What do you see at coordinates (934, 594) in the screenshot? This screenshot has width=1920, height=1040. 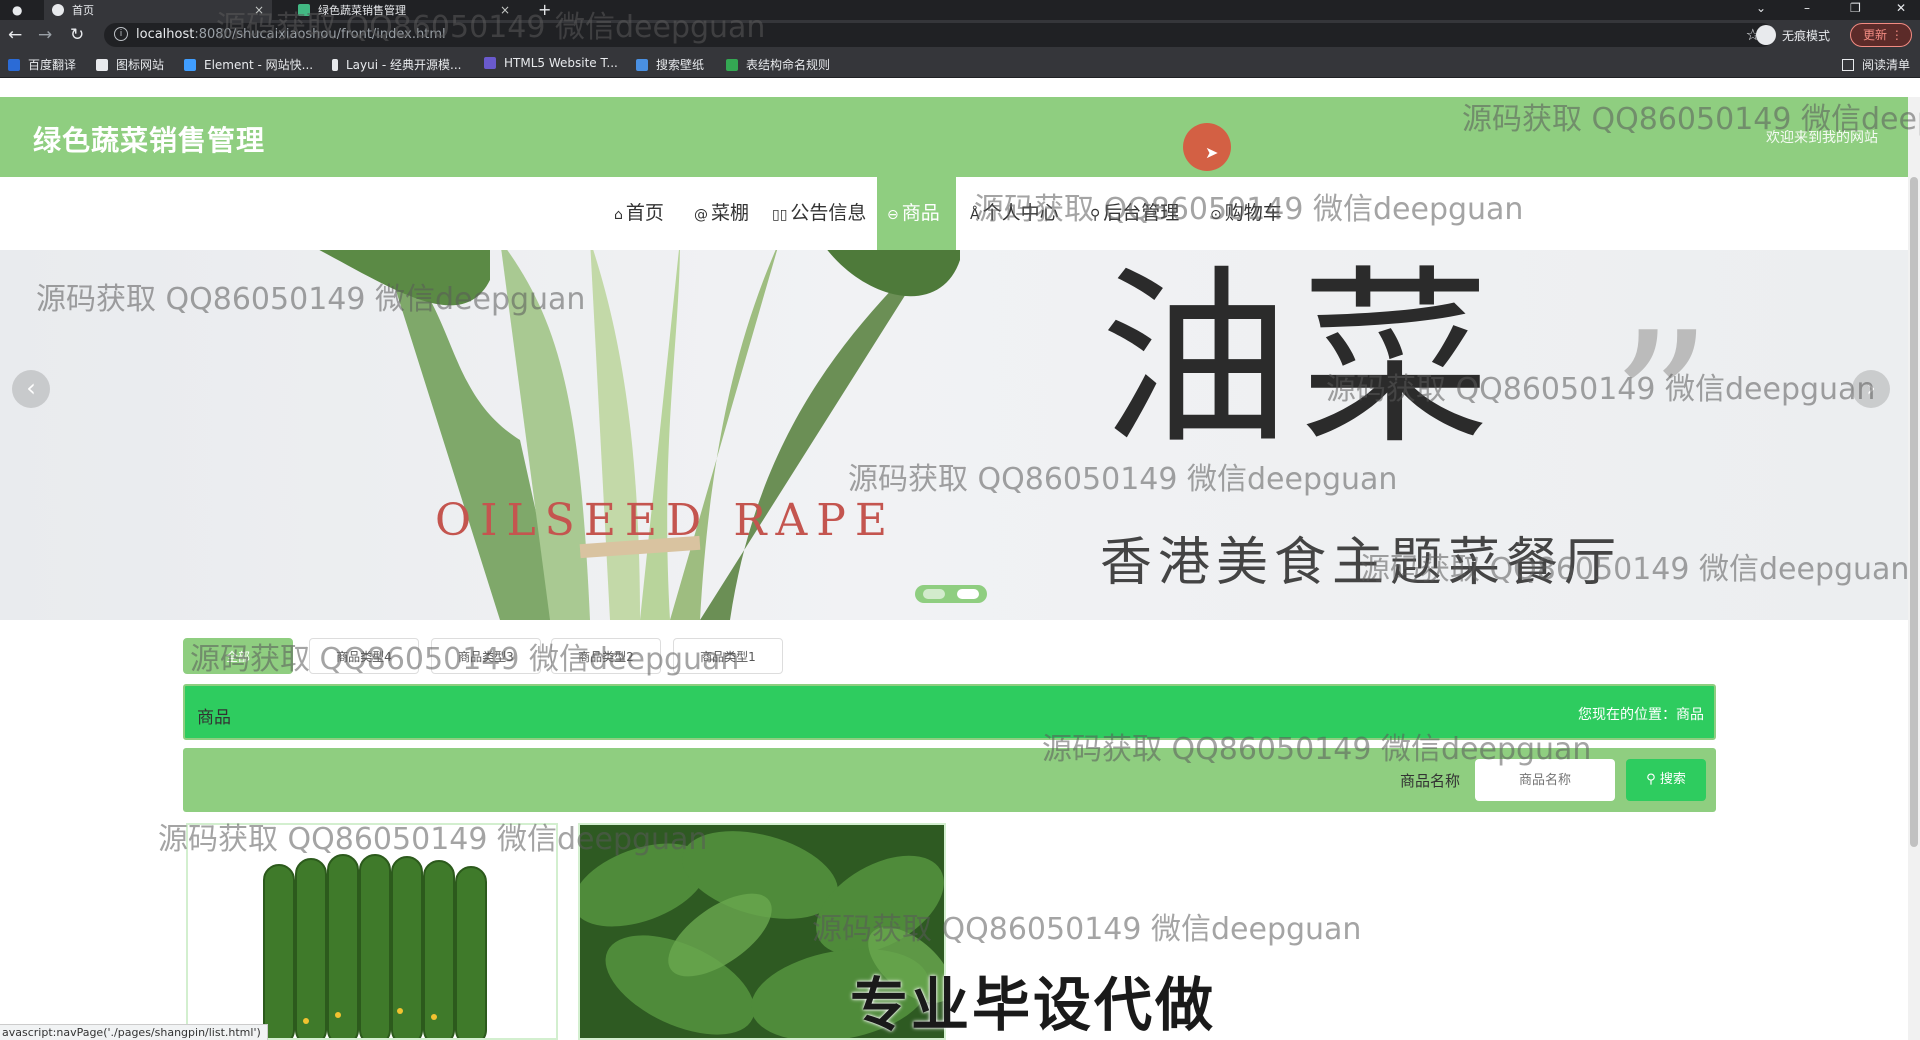 I see `carousel-dot` at bounding box center [934, 594].